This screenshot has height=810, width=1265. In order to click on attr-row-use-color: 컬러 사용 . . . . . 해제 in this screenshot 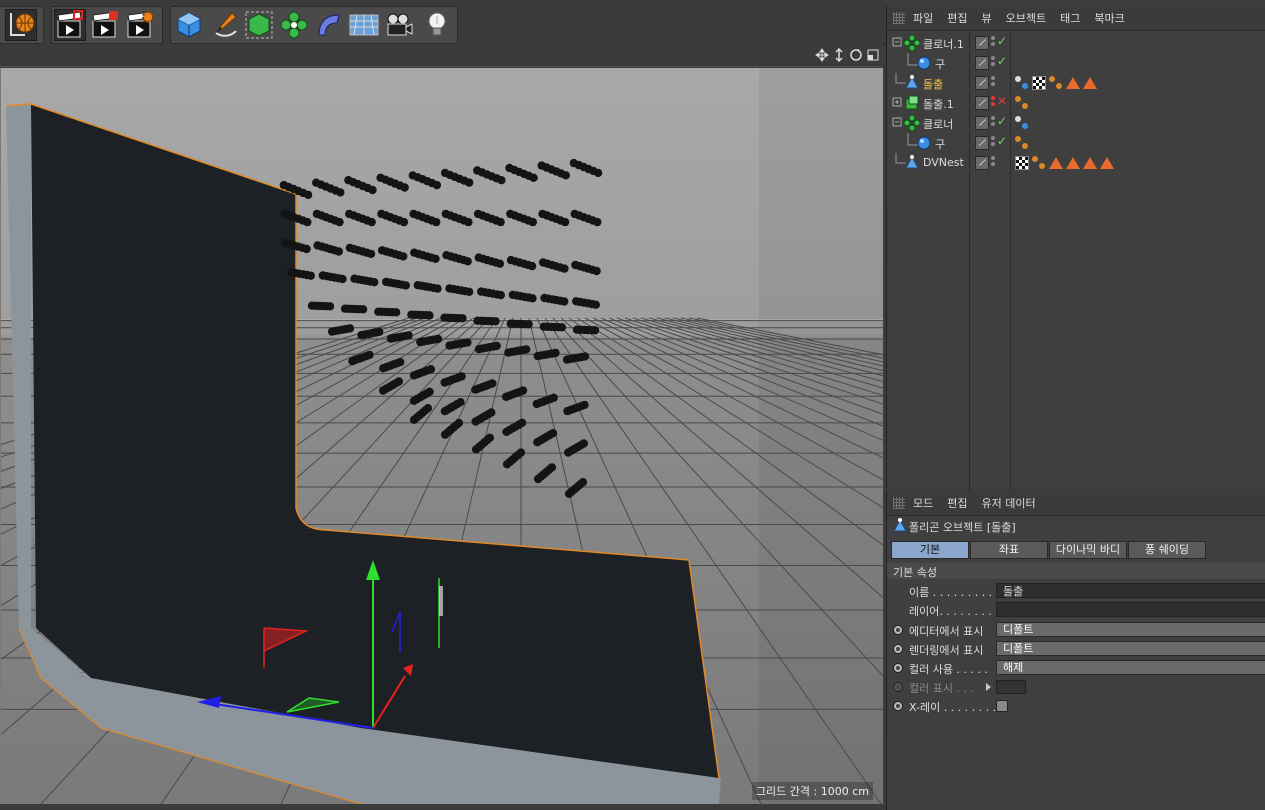, I will do `click(1076, 668)`.